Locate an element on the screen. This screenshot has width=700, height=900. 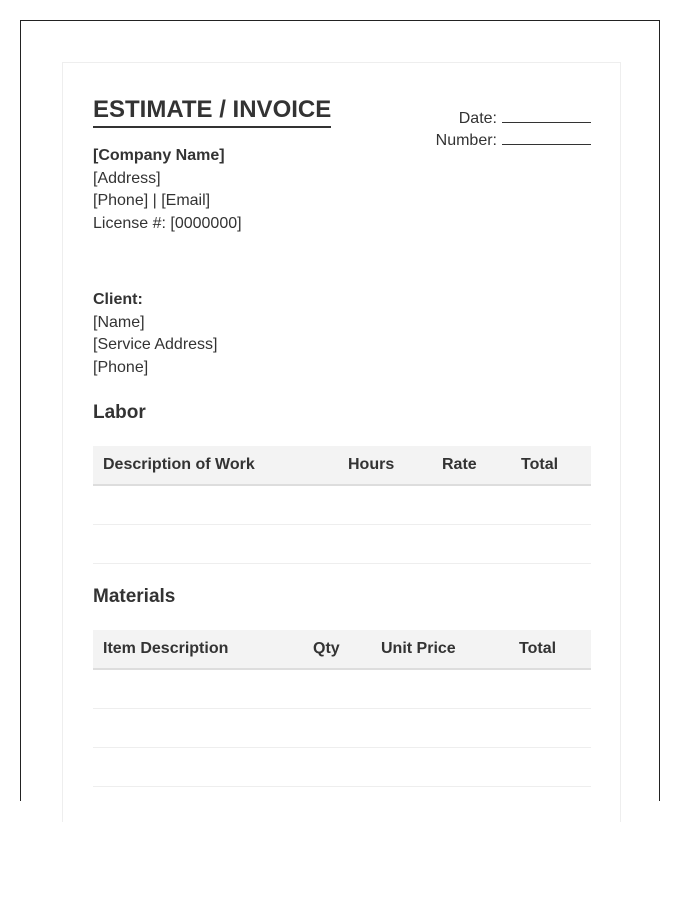
labor-col-hours: Hours is located at coordinates (371, 464).